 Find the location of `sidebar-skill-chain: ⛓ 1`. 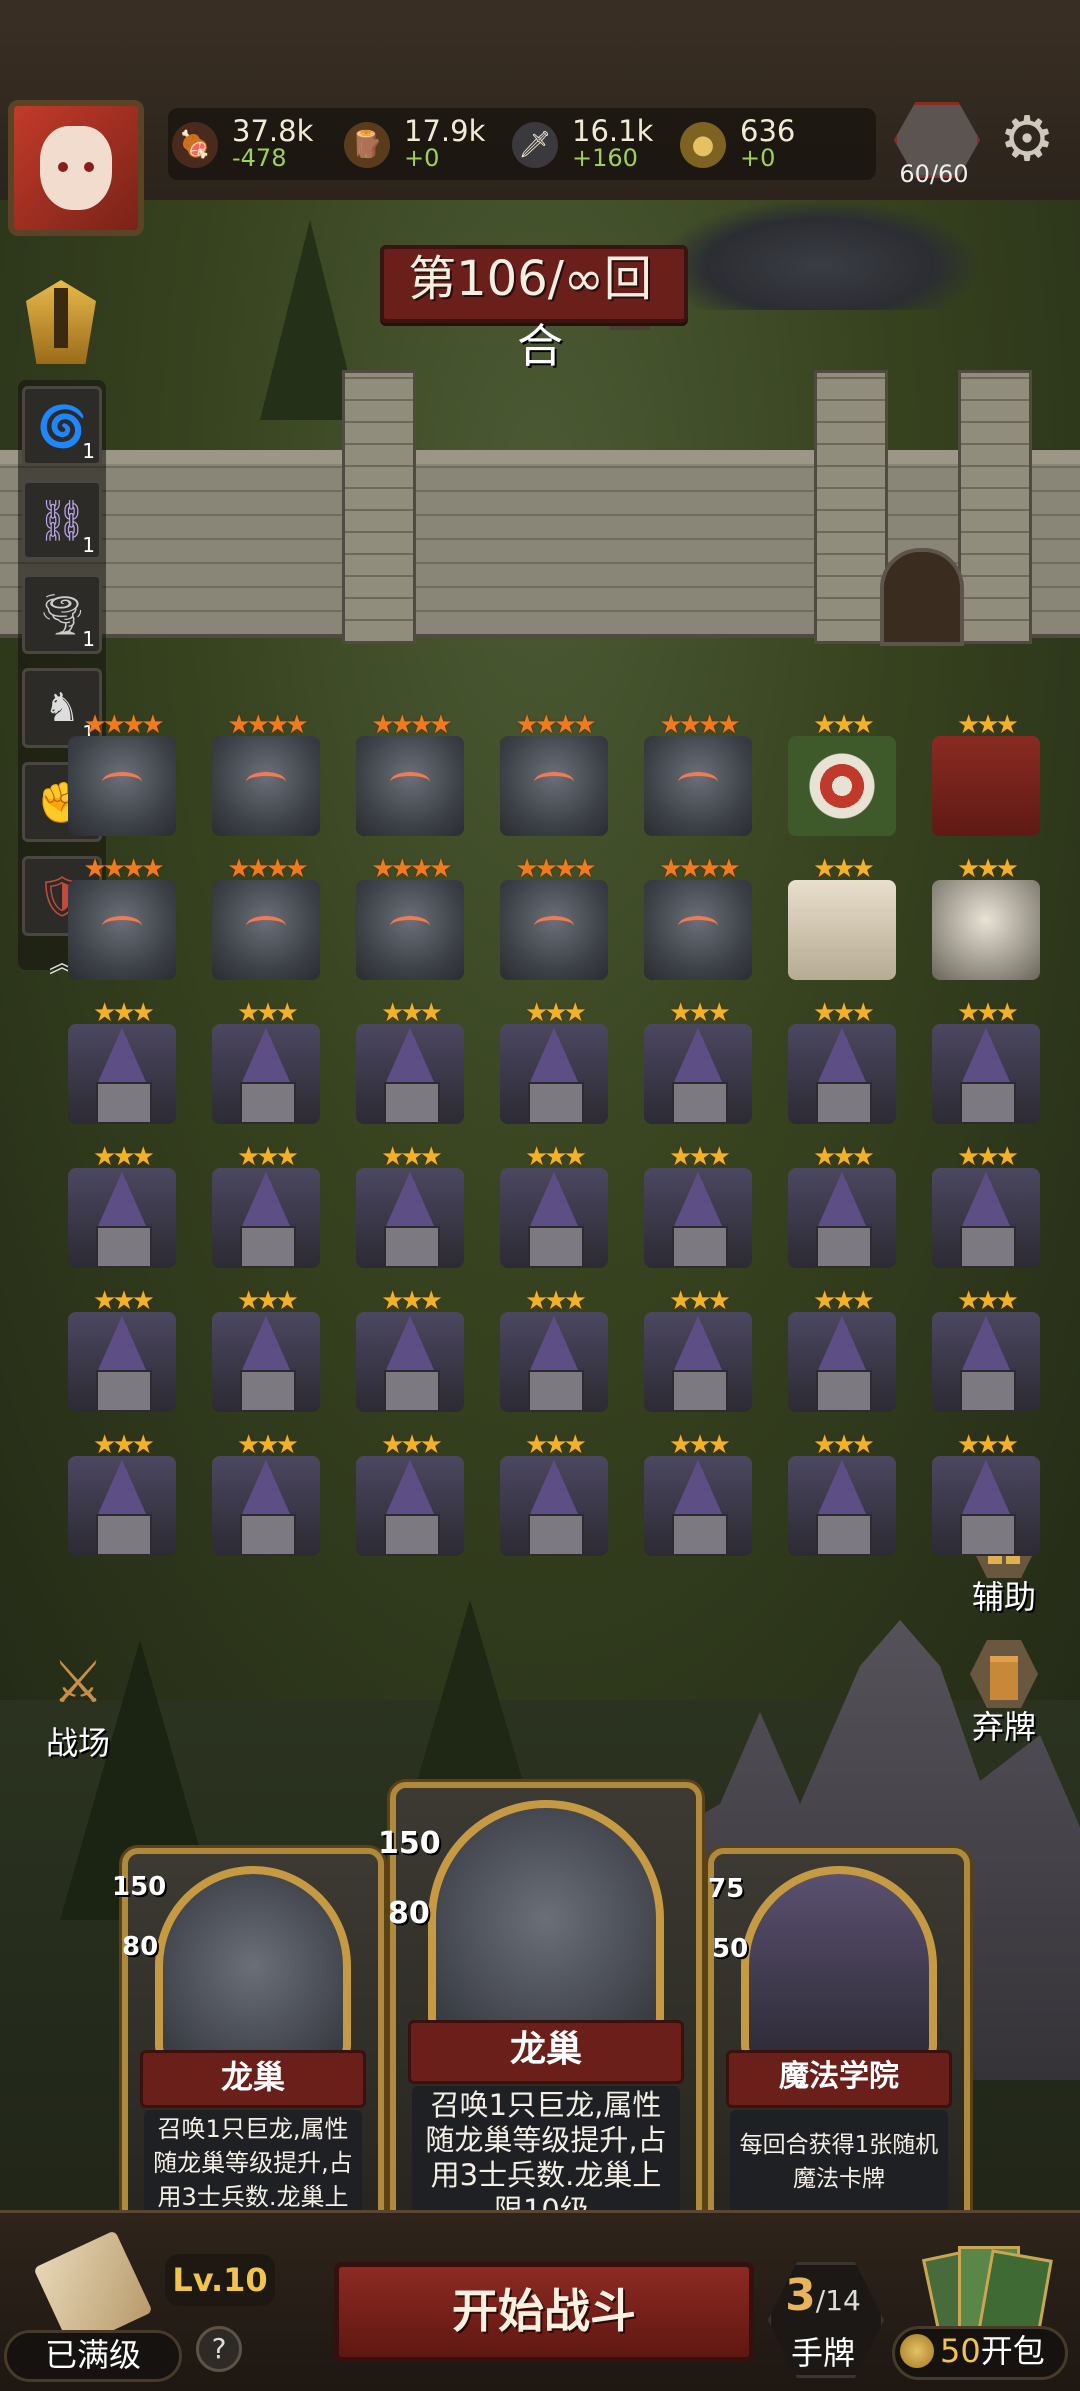

sidebar-skill-chain: ⛓ 1 is located at coordinates (62, 520).